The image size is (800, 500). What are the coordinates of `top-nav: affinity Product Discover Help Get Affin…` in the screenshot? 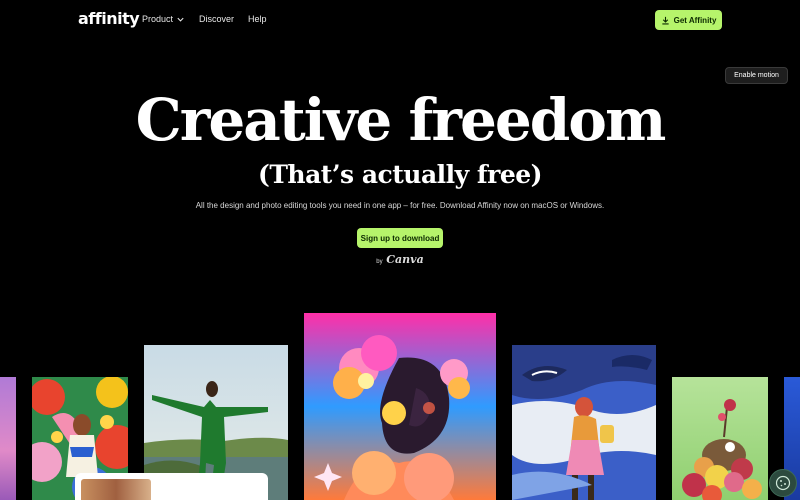 It's located at (400, 20).